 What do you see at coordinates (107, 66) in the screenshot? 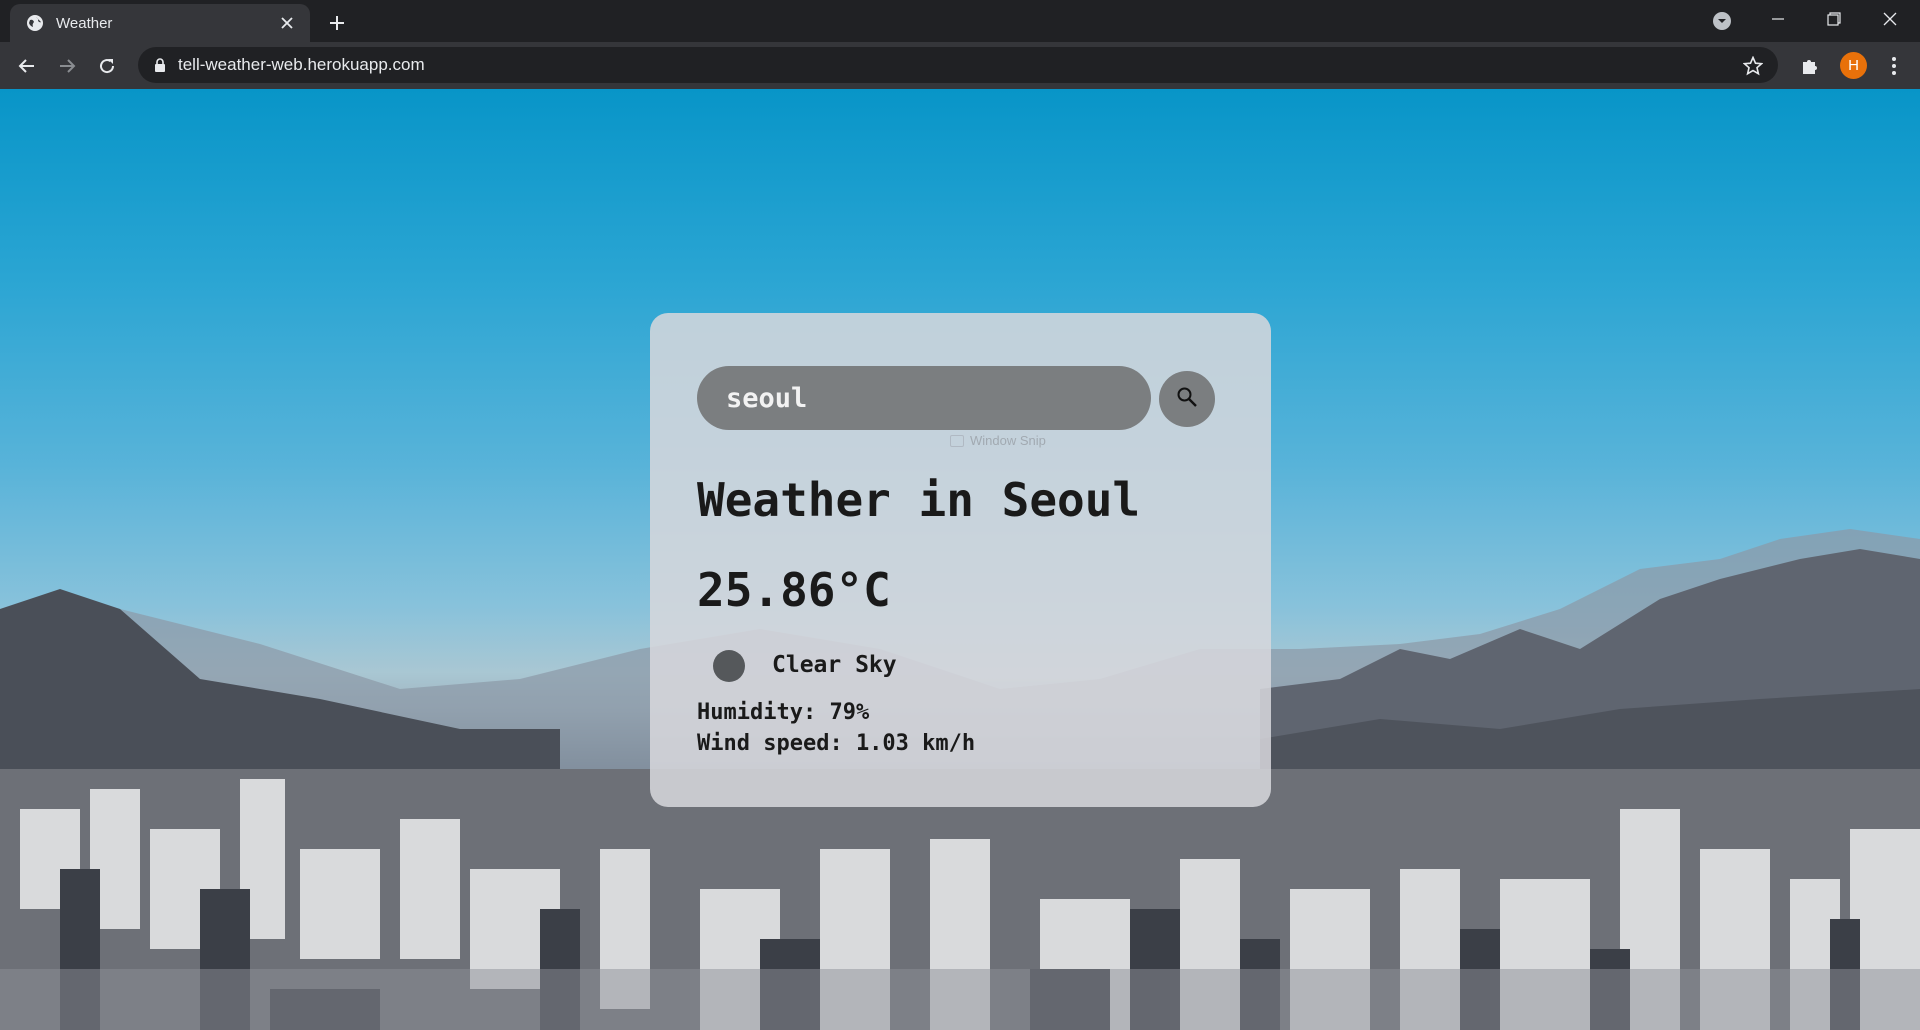
I see `reload-icon` at bounding box center [107, 66].